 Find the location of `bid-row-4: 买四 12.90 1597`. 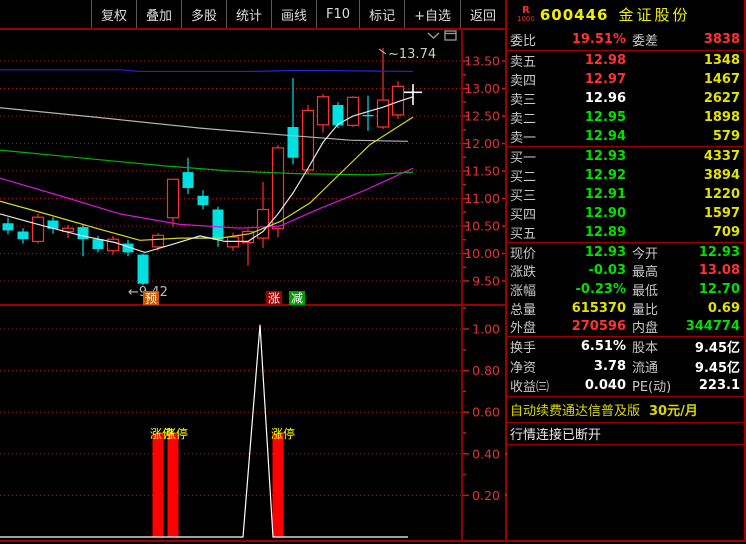

bid-row-4: 买四 12.90 1597 is located at coordinates (625, 213).